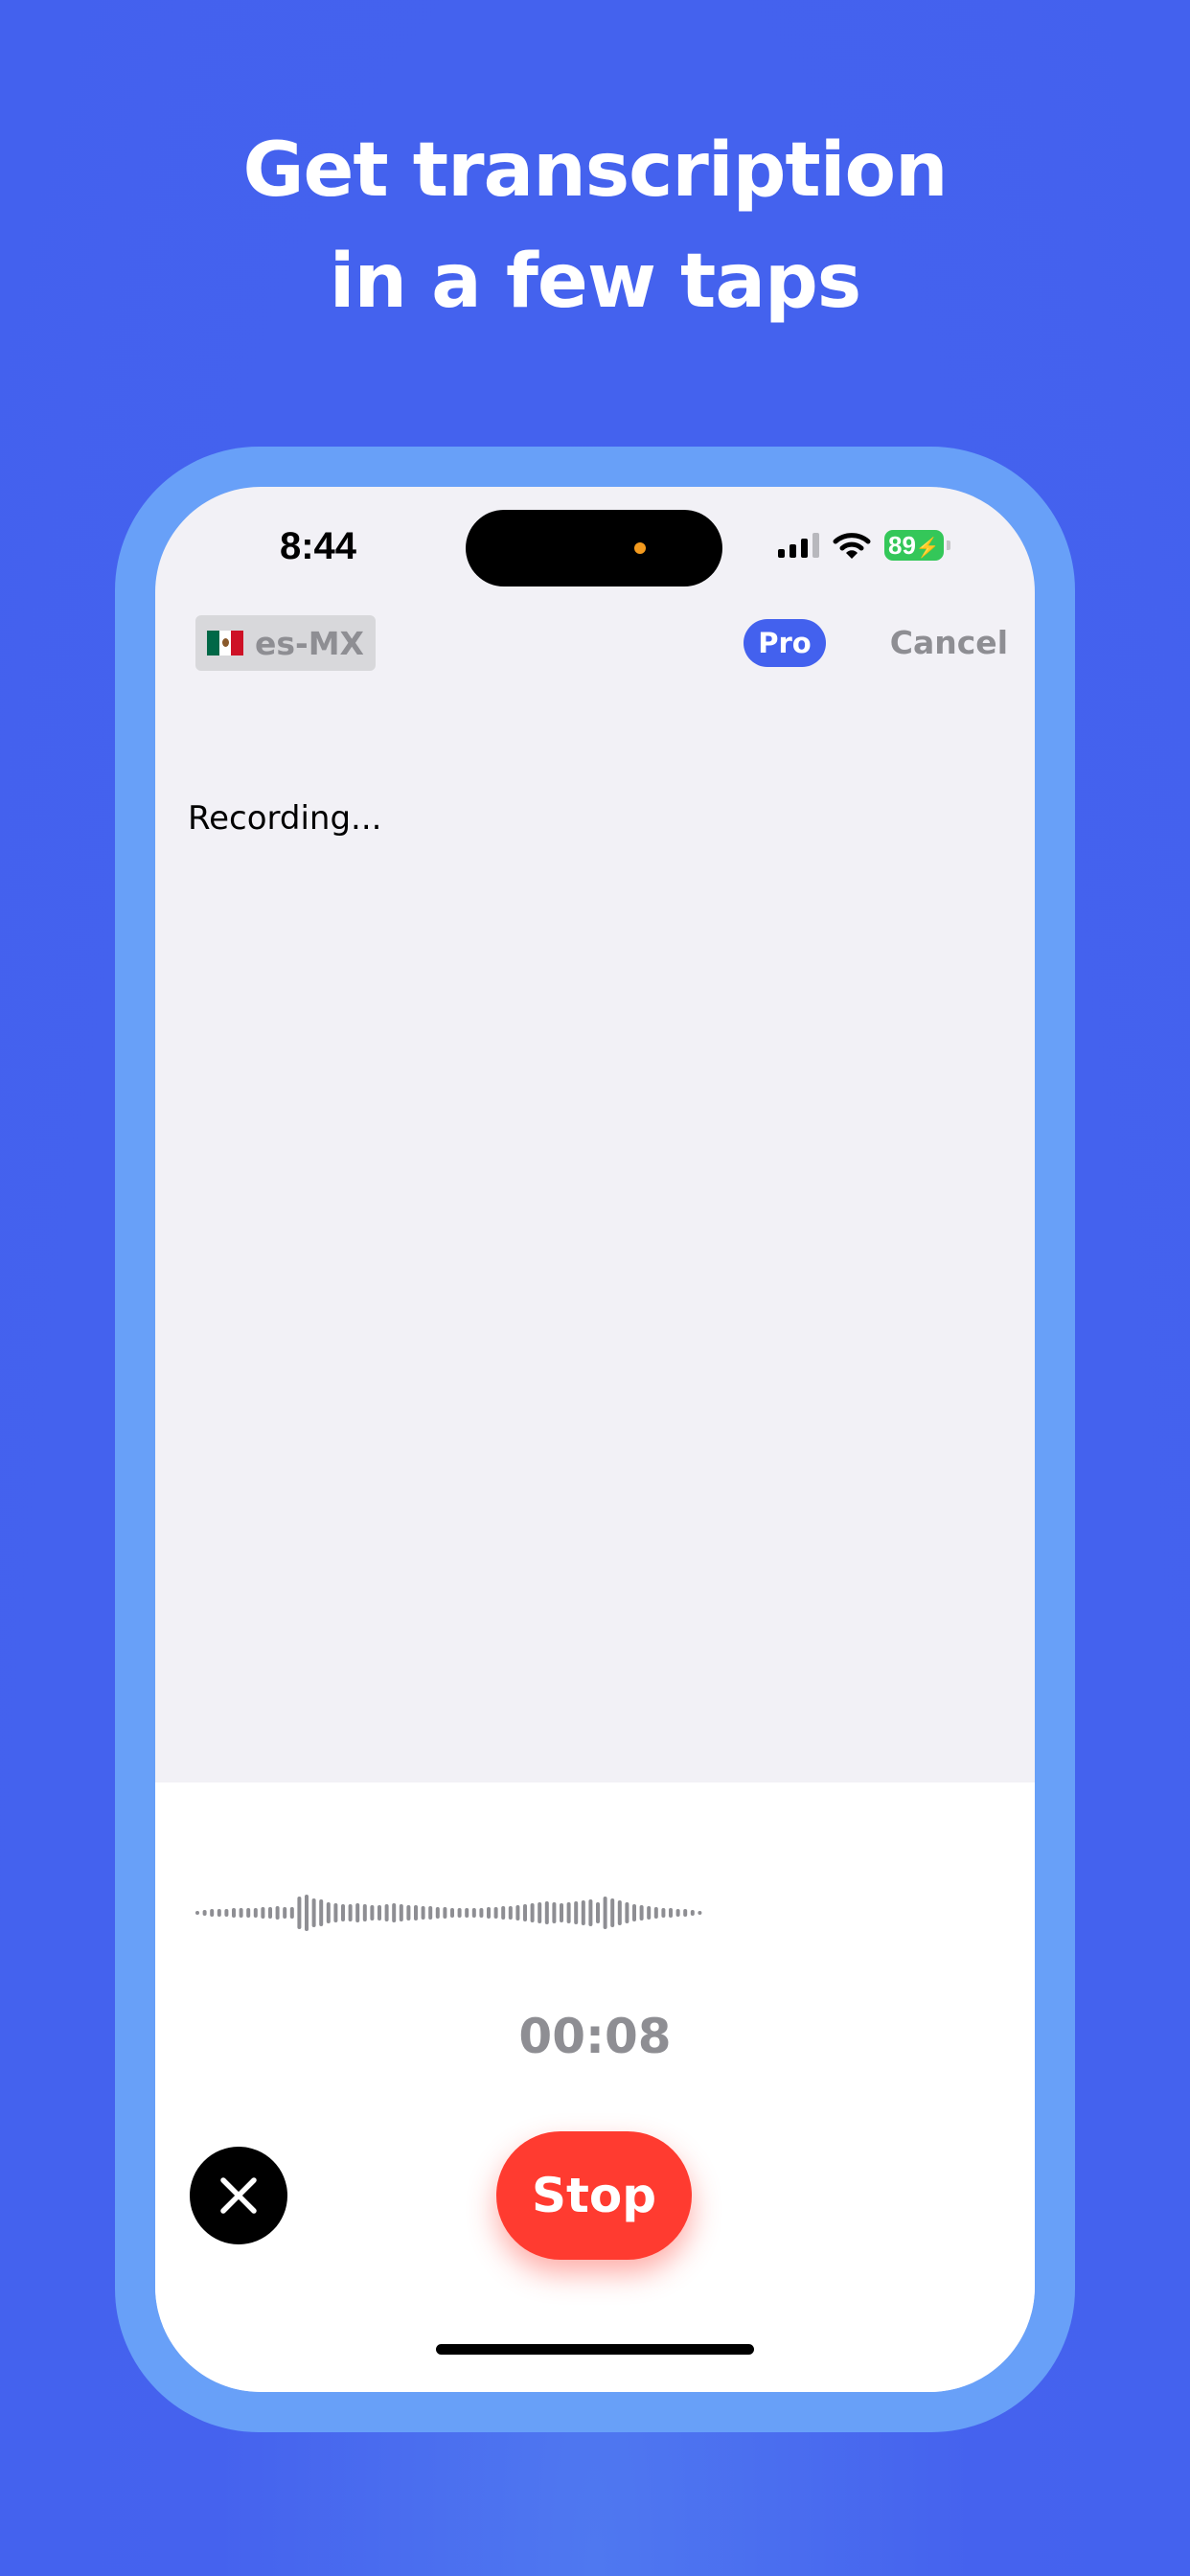 This screenshot has height=2576, width=1190. Describe the element at coordinates (318, 546) in the screenshot. I see `status-time: 8:44` at that location.